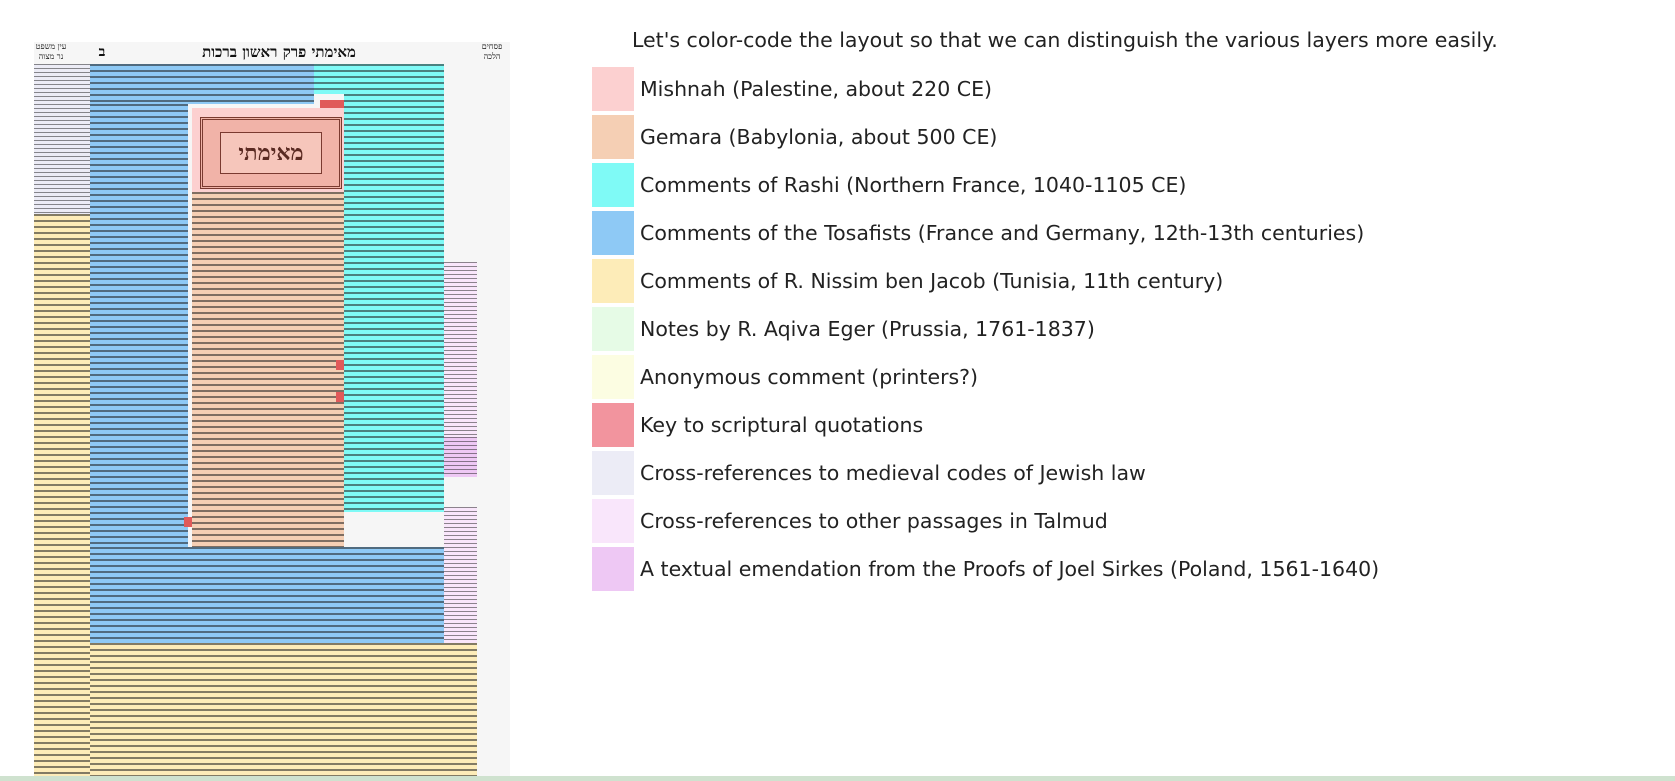 This screenshot has width=1675, height=781. I want to click on legend-item: Key to scriptural quotations, so click(757, 425).